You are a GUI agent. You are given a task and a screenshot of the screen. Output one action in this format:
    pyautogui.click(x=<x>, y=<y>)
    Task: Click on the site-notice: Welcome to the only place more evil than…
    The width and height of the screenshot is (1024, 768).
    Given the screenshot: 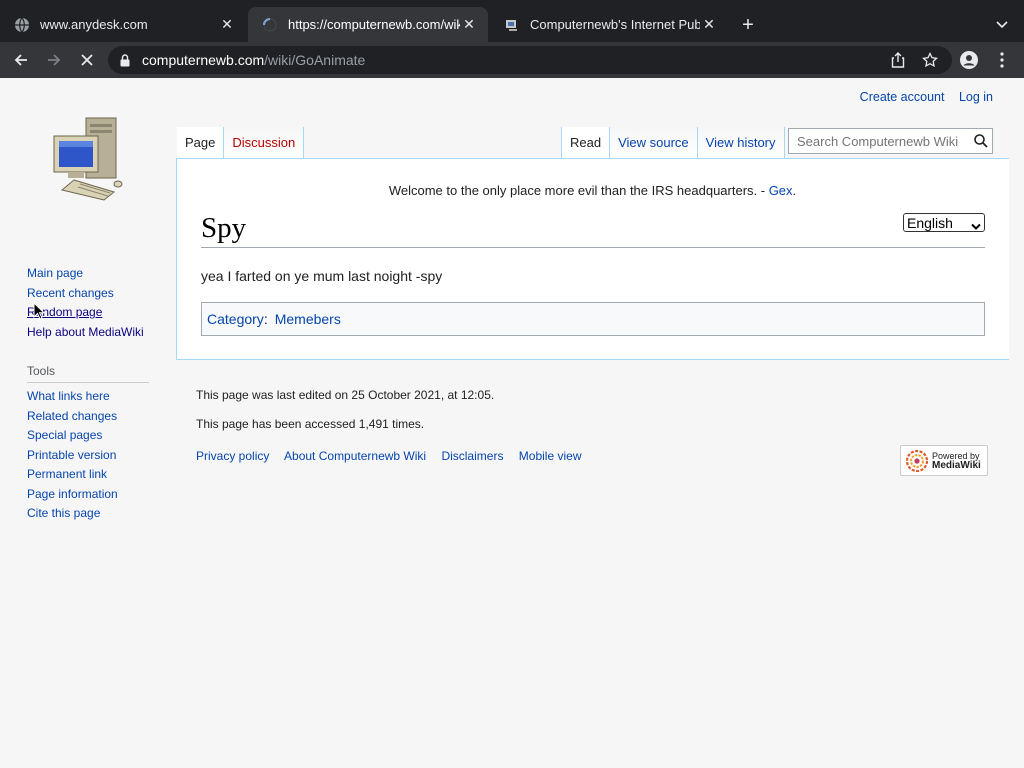 What is the action you would take?
    pyautogui.click(x=592, y=190)
    